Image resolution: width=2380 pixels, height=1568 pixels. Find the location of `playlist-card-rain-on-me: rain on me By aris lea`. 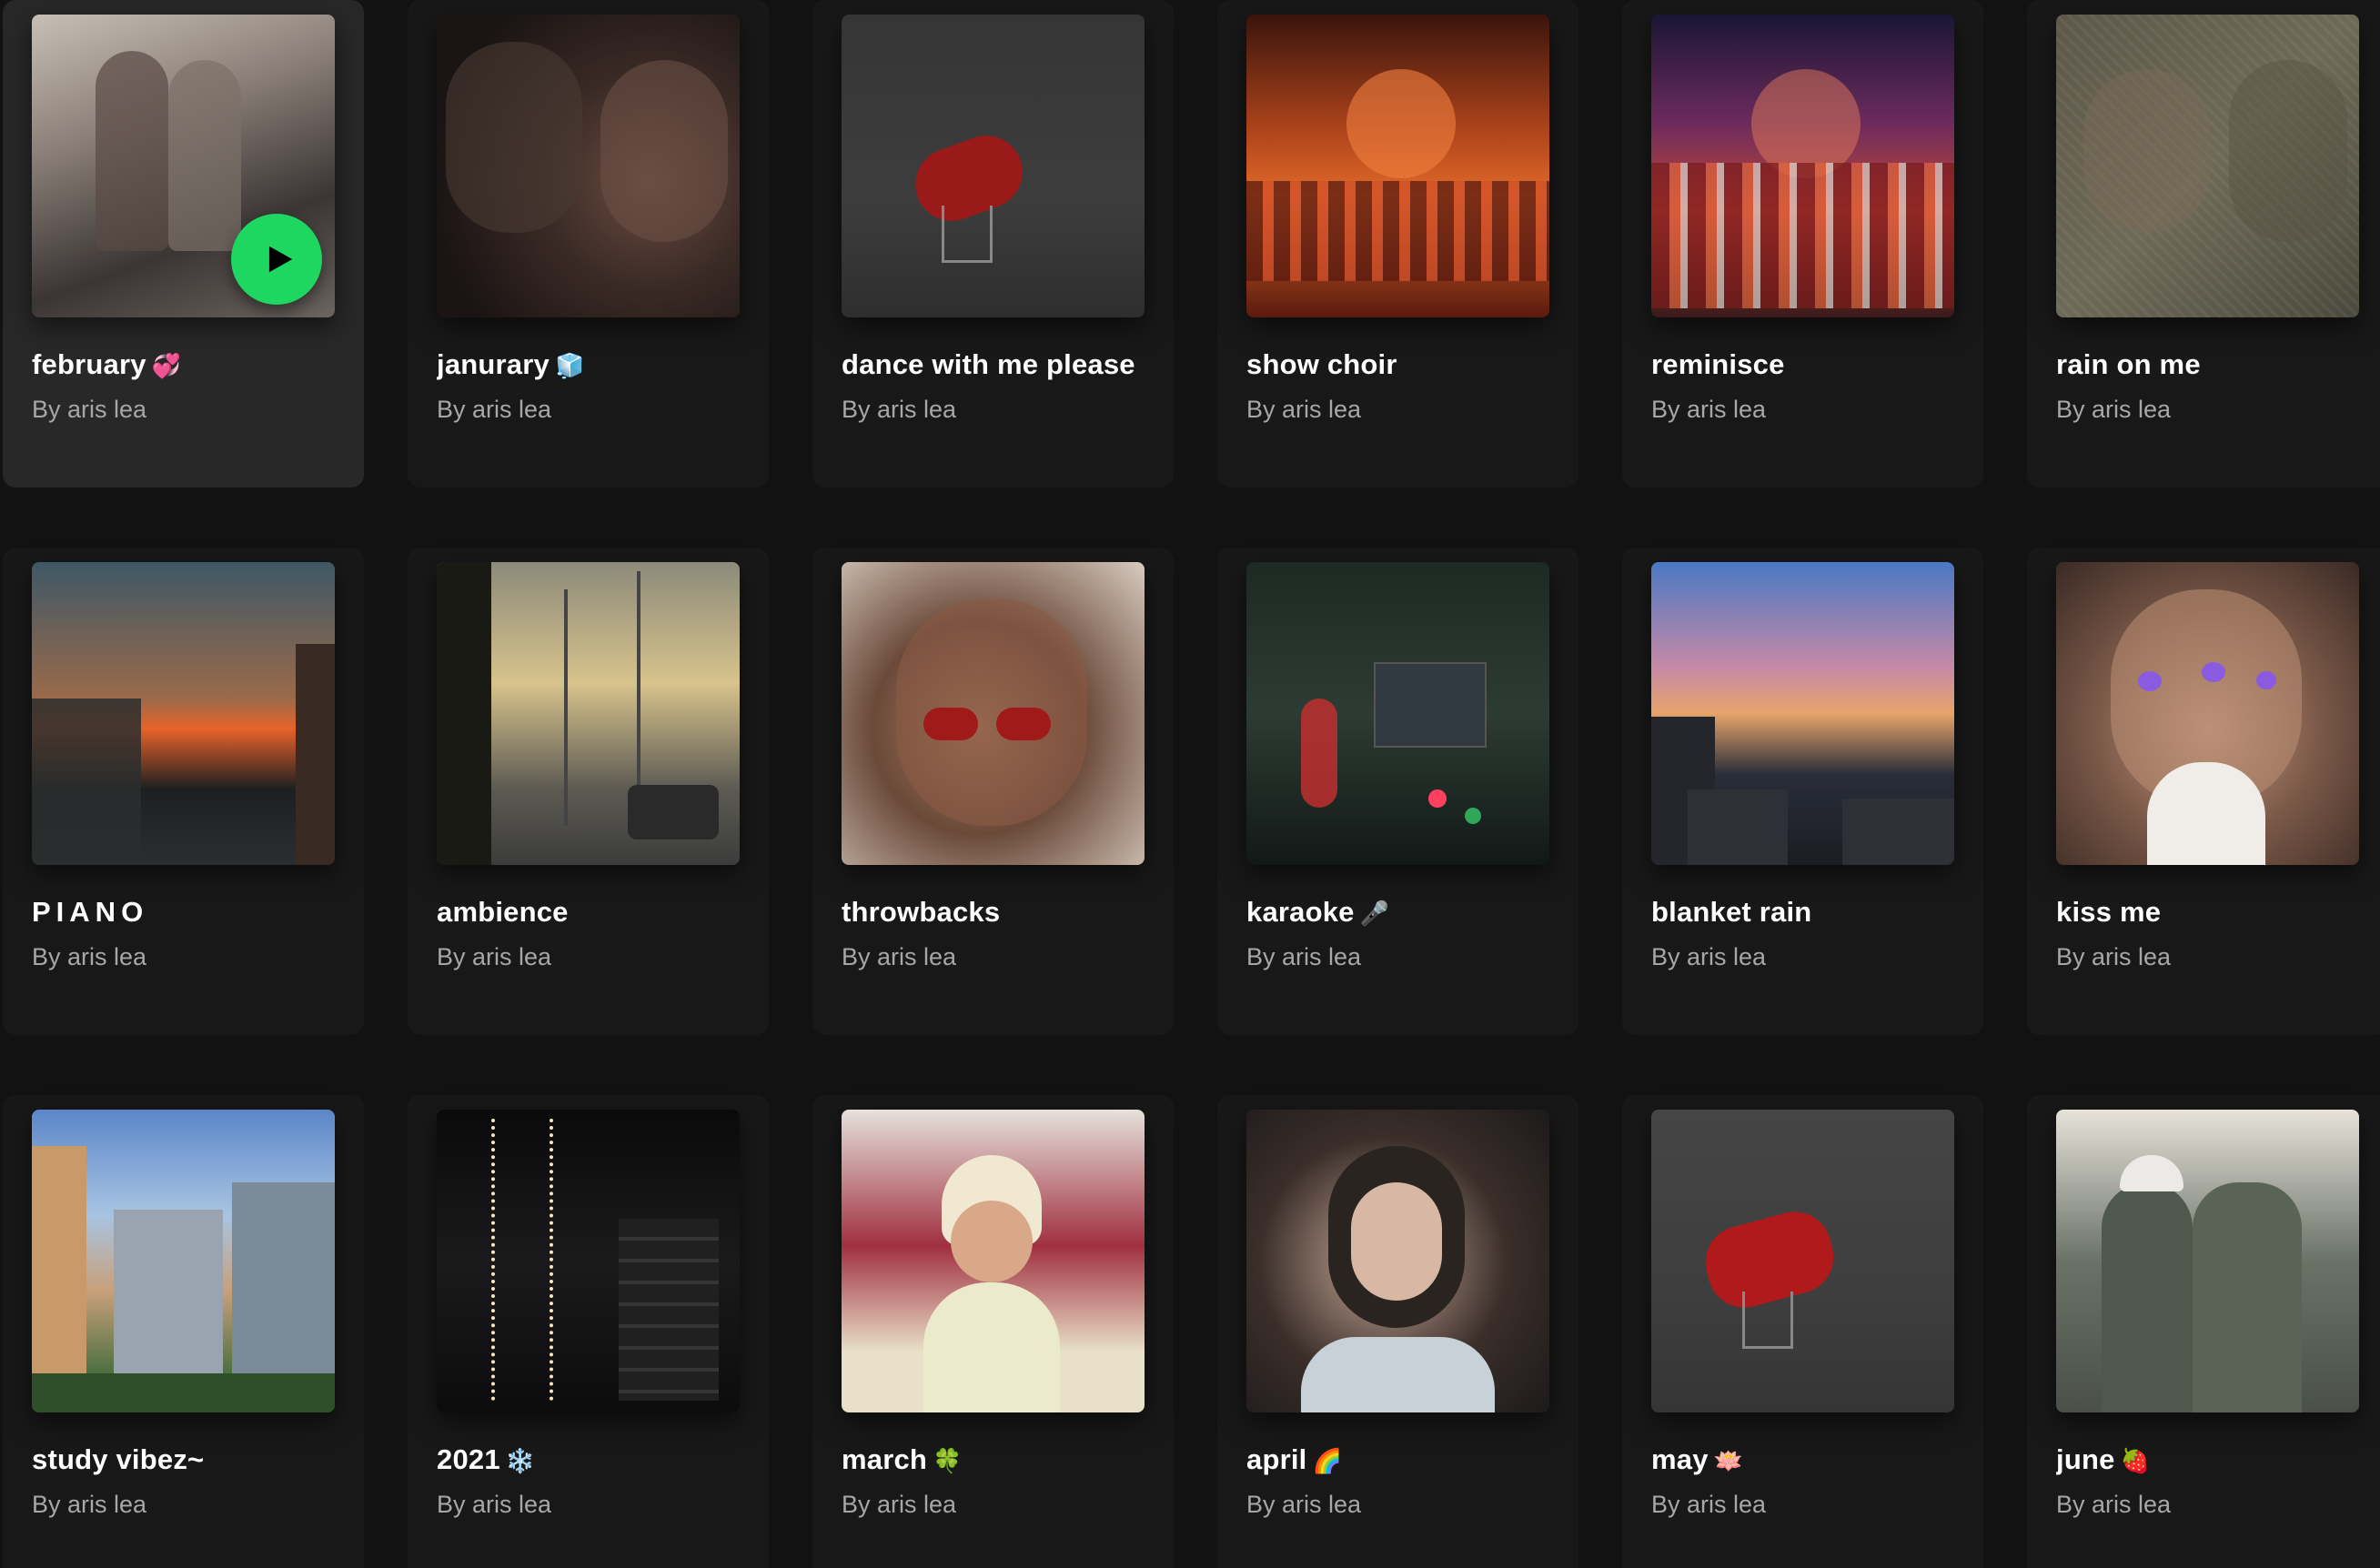

playlist-card-rain-on-me: rain on me By aris lea is located at coordinates (2203, 243).